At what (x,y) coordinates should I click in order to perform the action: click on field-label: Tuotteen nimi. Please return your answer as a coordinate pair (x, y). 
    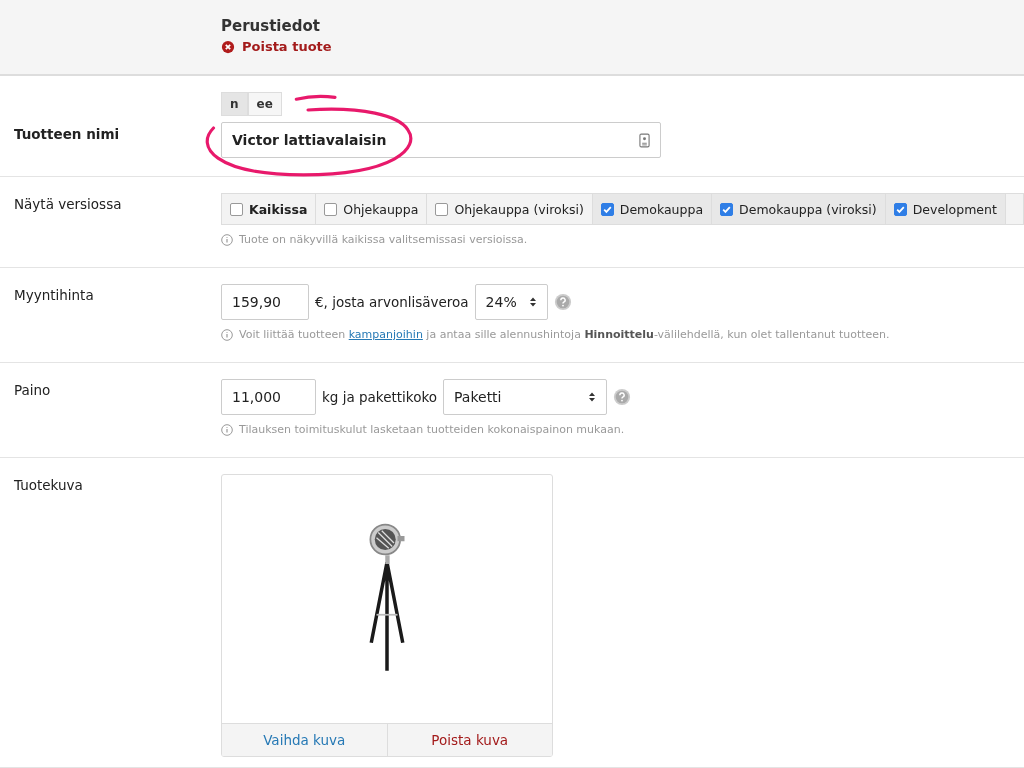
    Looking at the image, I should click on (67, 134).